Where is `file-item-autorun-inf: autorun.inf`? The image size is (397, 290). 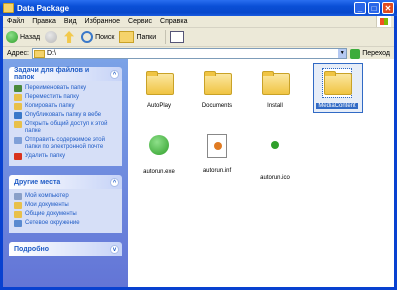
file-item-autorun-inf: autorun.inf is located at coordinates (217, 152).